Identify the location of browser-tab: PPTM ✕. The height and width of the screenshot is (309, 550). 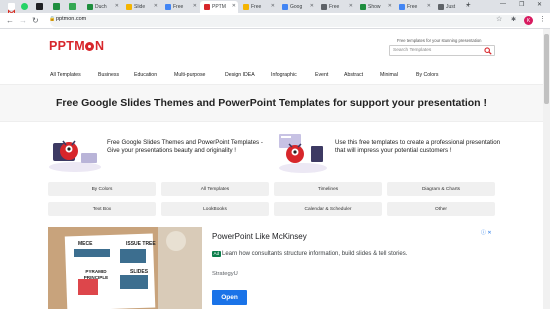
(219, 7).